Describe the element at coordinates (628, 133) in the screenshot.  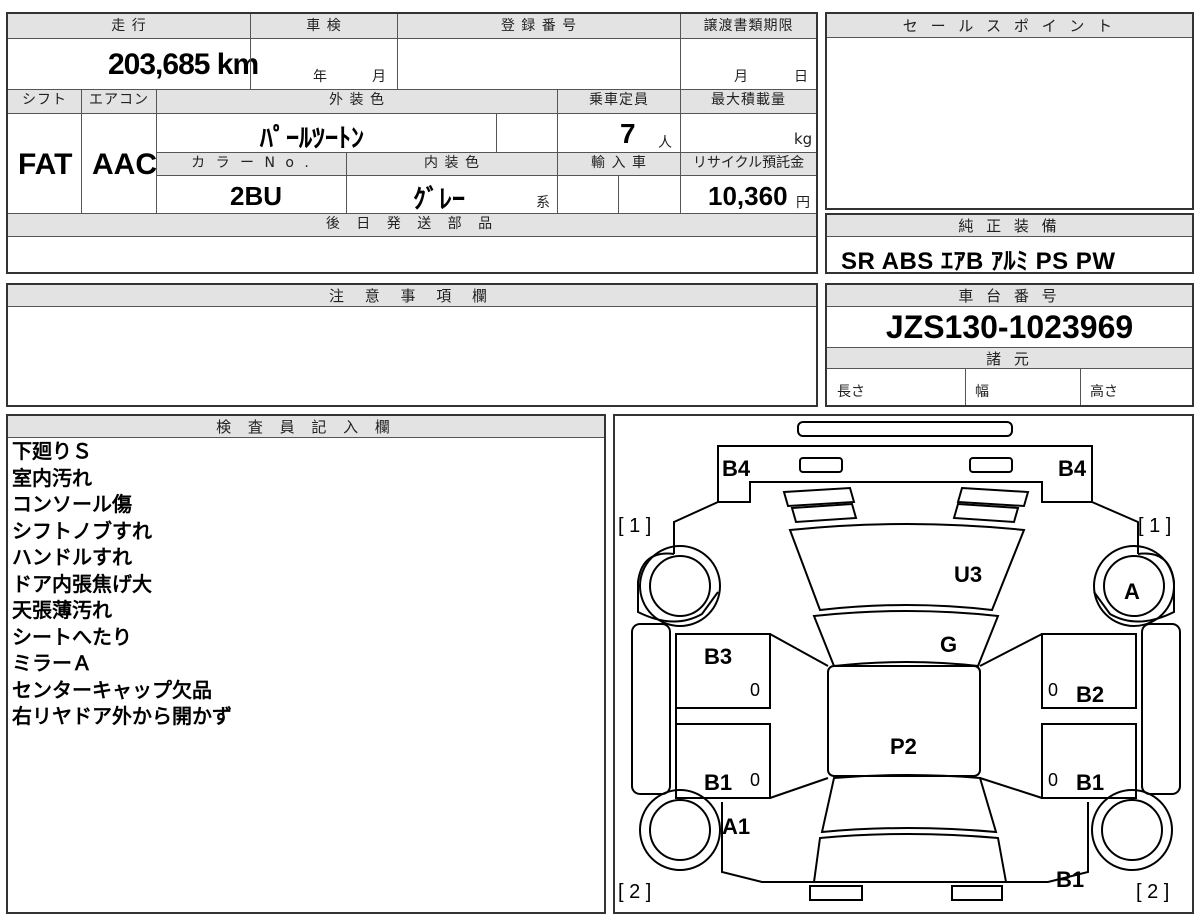
I see `capacity-value: 7` at that location.